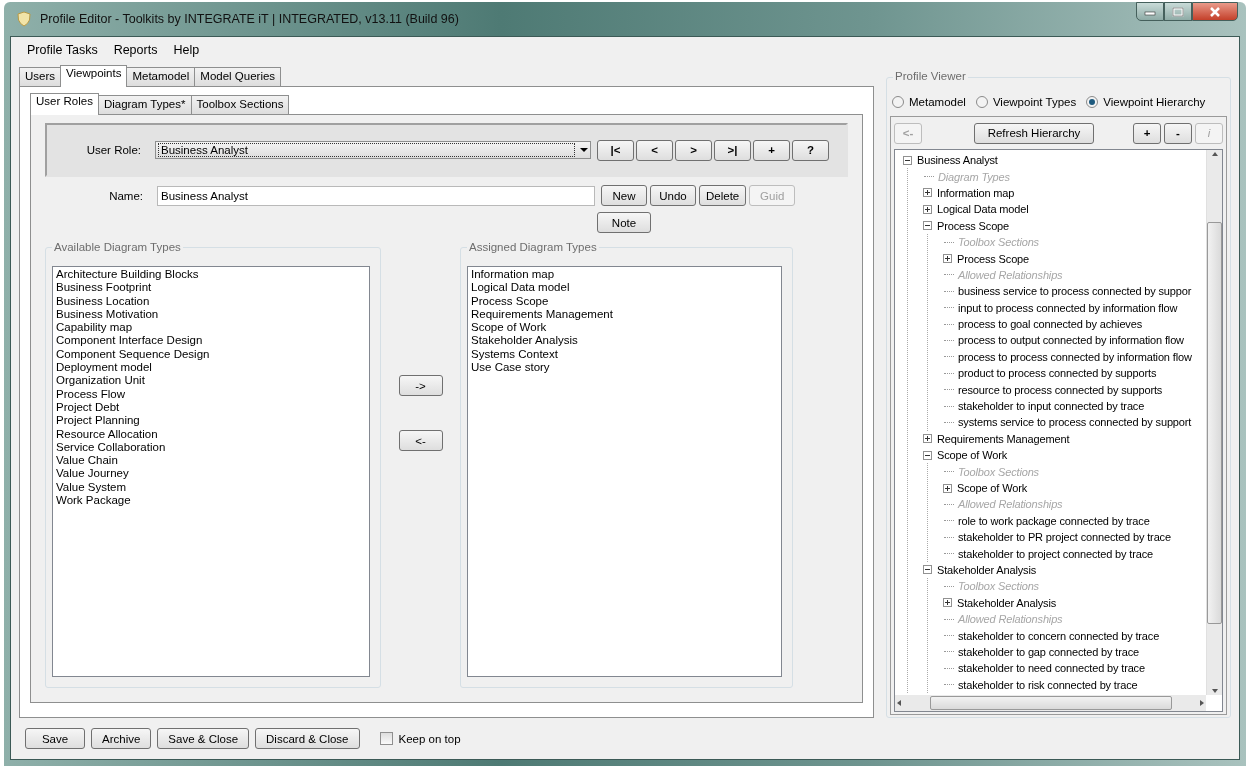  Describe the element at coordinates (376, 195) in the screenshot. I see `name-field: Business Analyst` at that location.